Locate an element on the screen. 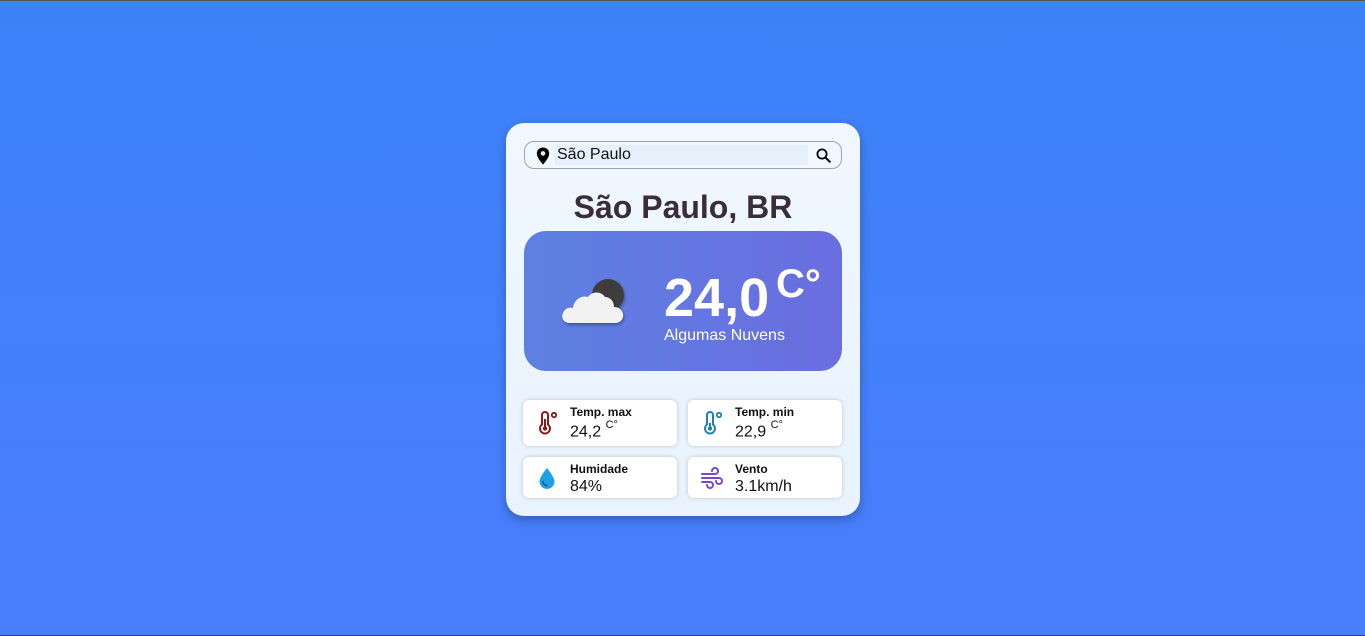 The image size is (1365, 636). temp-min-label: Temp. min is located at coordinates (765, 412).